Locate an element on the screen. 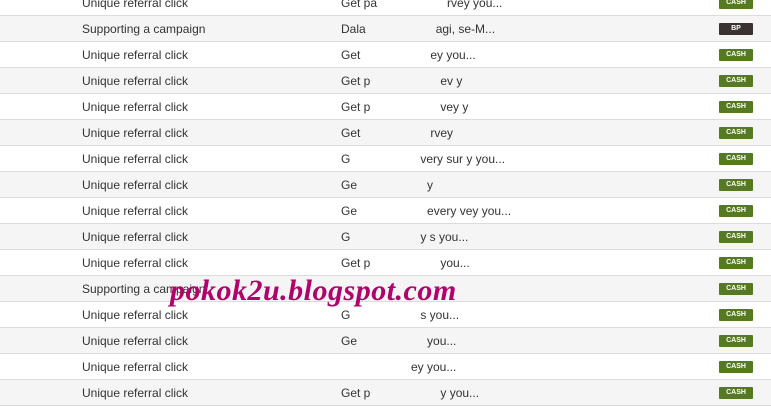 This screenshot has height=406, width=771. details-end: ev y is located at coordinates (451, 81).